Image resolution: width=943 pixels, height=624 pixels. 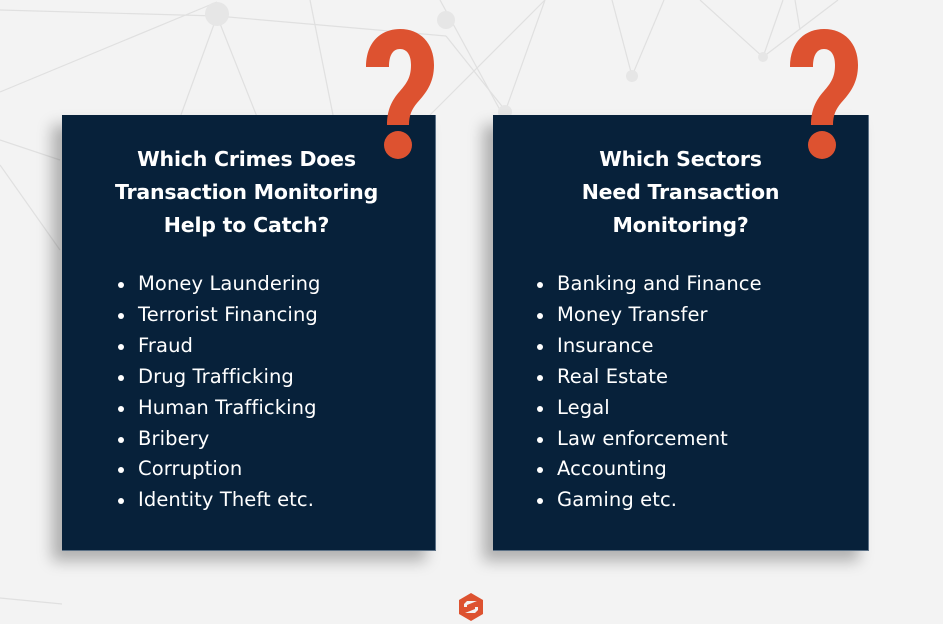 I want to click on list-item: Insurance, so click(x=647, y=346).